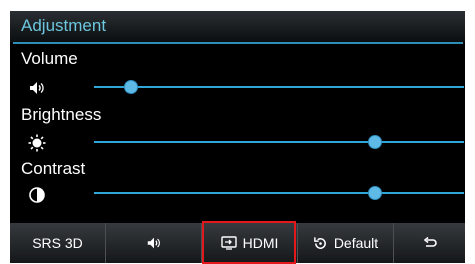  I want to click on srs-3d-label: SRS 3D, so click(57, 243).